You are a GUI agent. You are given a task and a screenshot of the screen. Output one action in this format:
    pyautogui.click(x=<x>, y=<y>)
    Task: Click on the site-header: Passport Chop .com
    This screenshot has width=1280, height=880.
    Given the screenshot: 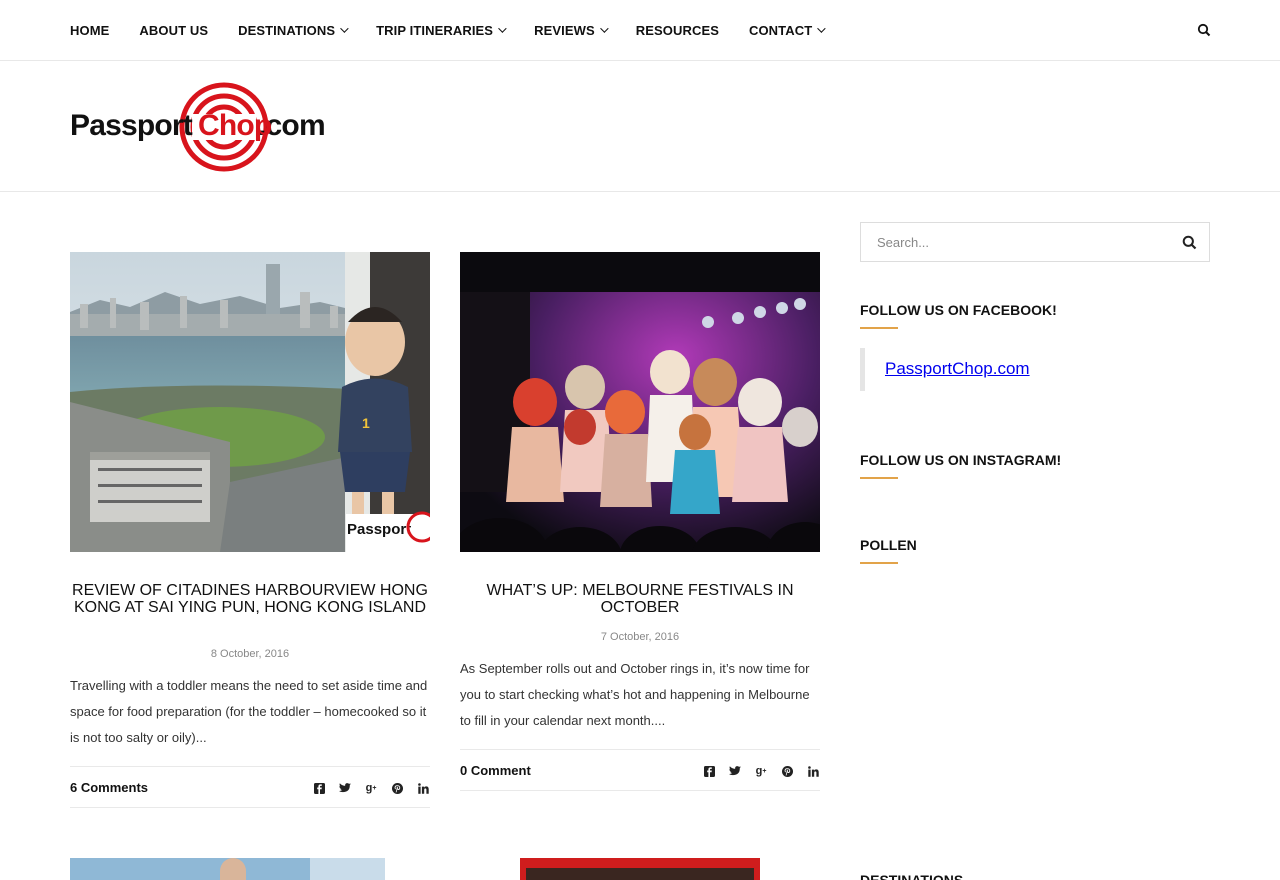 What is the action you would take?
    pyautogui.click(x=640, y=126)
    